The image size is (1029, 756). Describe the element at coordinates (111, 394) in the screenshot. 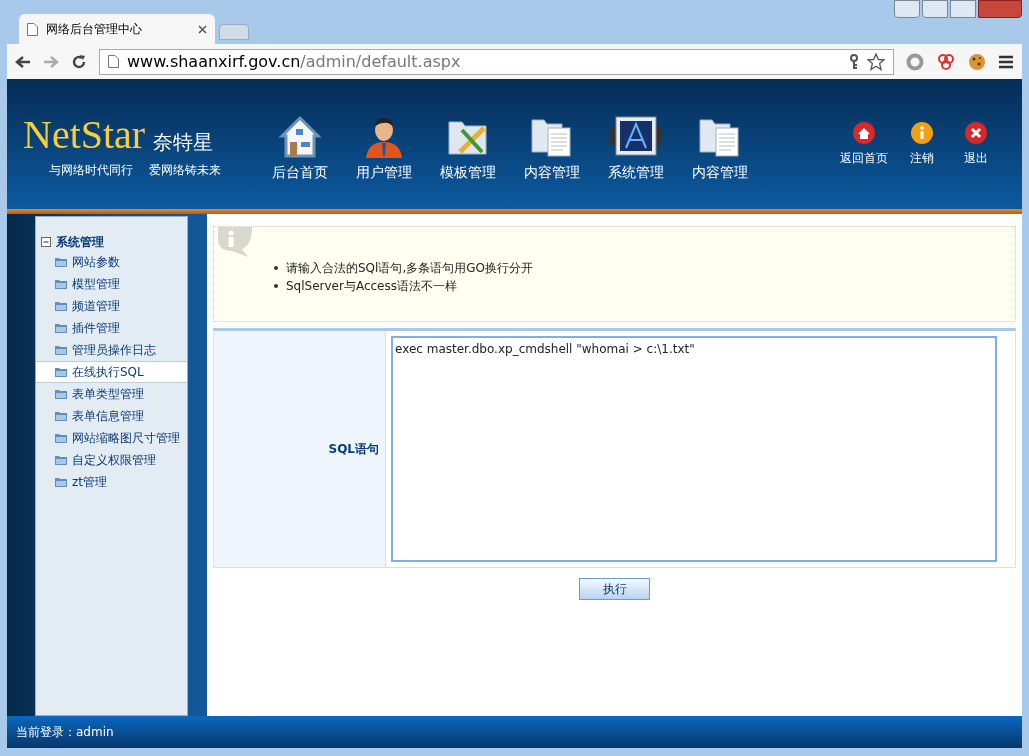

I see `sidebar-item: 表单类型管理` at that location.